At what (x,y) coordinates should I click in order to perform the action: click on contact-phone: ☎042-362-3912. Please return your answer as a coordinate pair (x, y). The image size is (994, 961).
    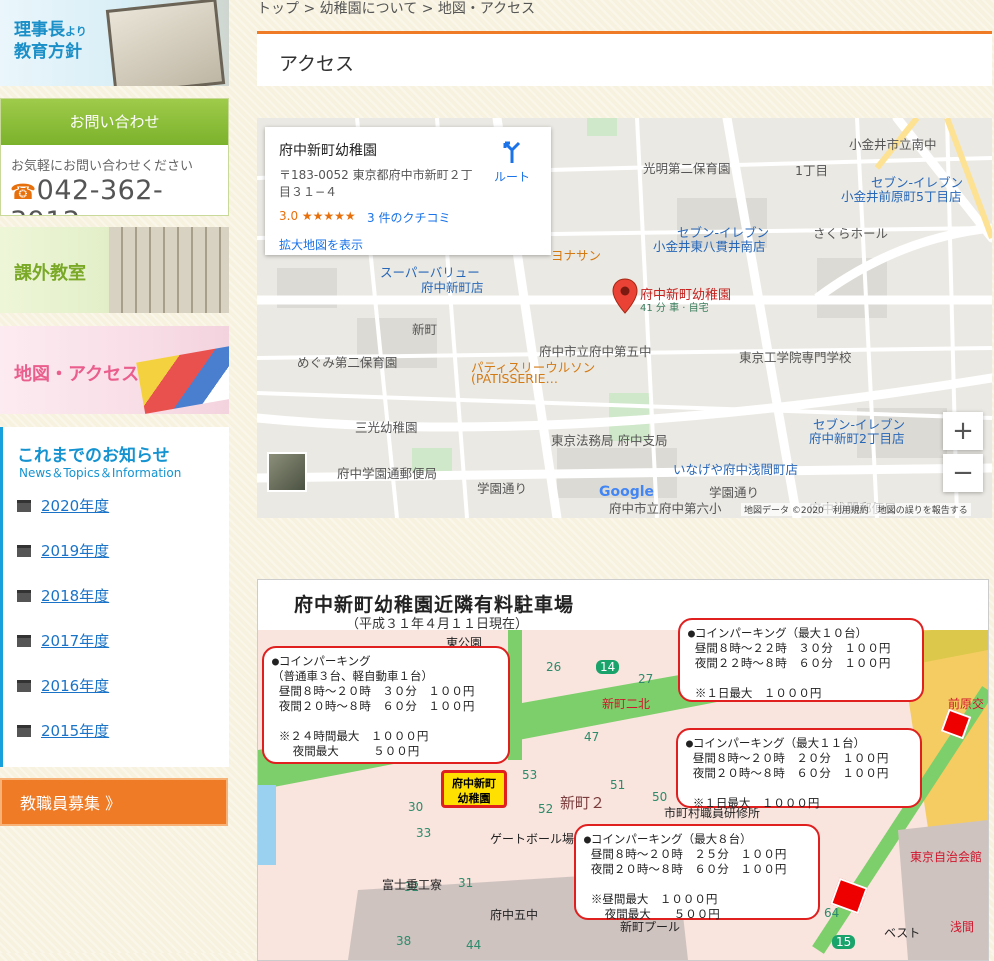
    Looking at the image, I should click on (119, 195).